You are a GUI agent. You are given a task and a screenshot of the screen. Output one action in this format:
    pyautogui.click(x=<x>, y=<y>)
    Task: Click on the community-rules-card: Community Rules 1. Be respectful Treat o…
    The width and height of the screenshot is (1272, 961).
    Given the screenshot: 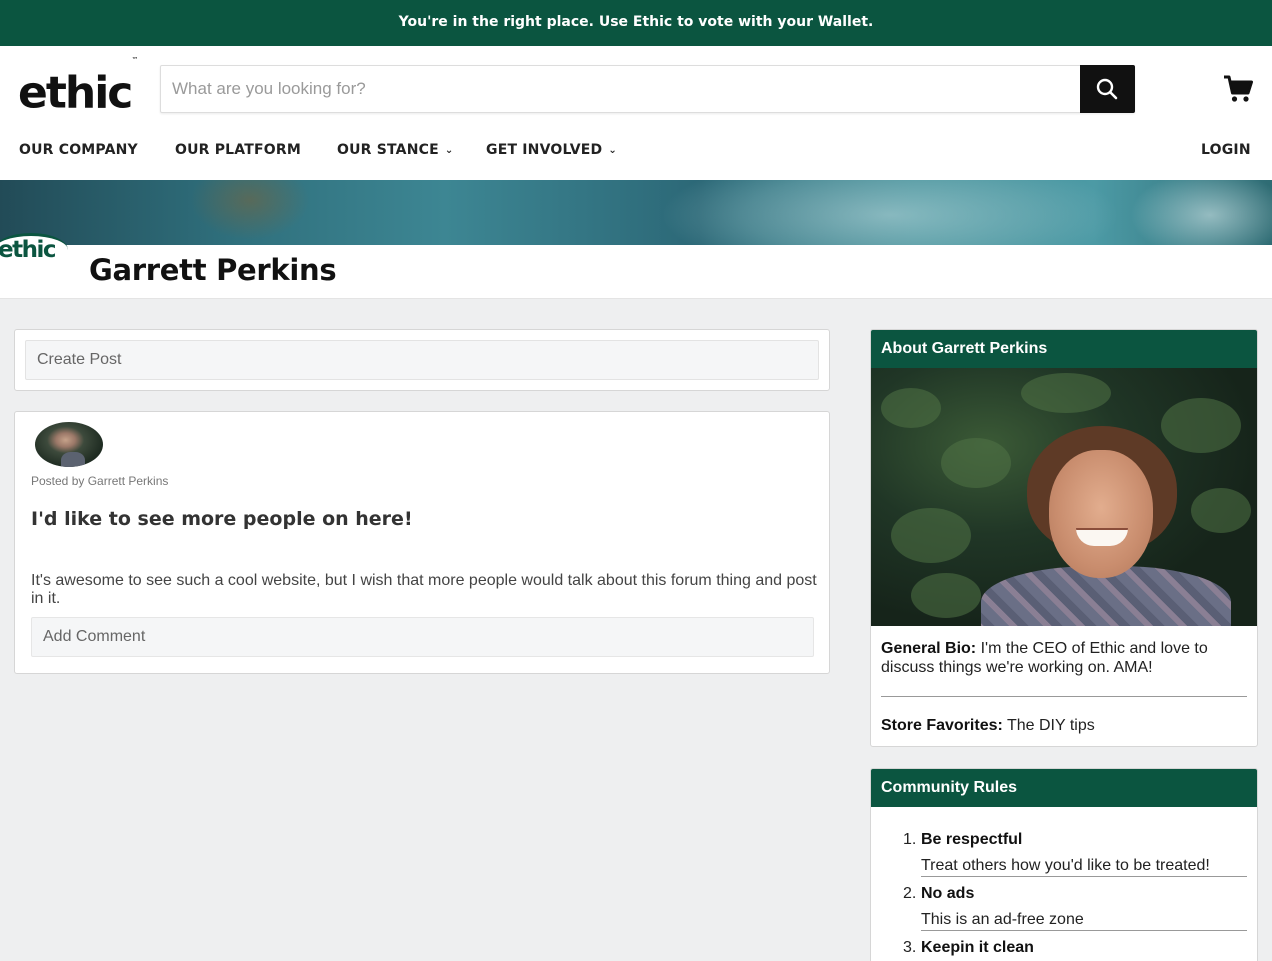 What is the action you would take?
    pyautogui.click(x=1064, y=864)
    